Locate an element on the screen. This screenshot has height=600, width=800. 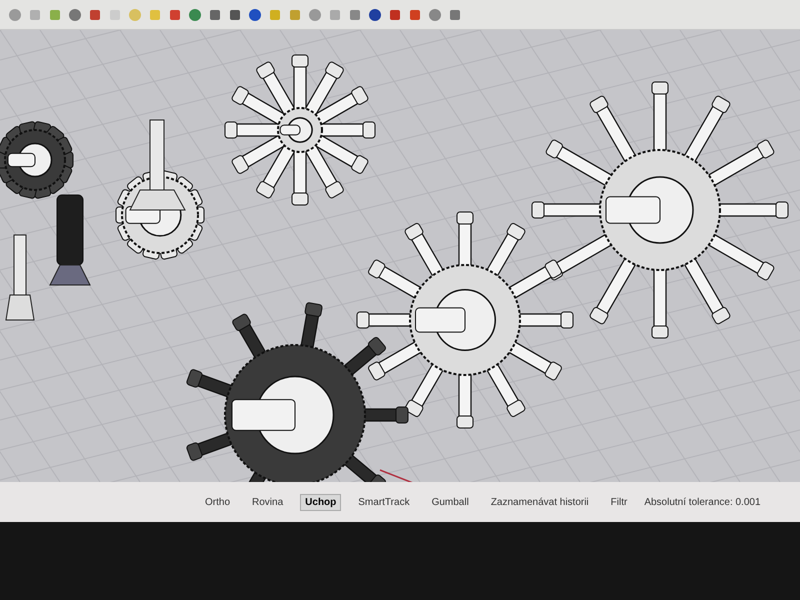
status-toggle: Gumball is located at coordinates (450, 502).